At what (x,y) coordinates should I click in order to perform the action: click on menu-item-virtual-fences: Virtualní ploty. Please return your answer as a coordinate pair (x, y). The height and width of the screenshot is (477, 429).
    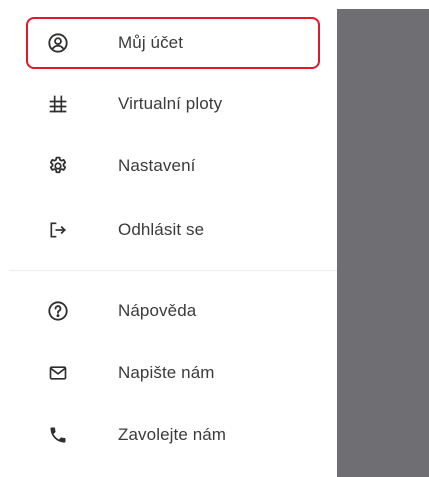
    Looking at the image, I should click on (173, 104).